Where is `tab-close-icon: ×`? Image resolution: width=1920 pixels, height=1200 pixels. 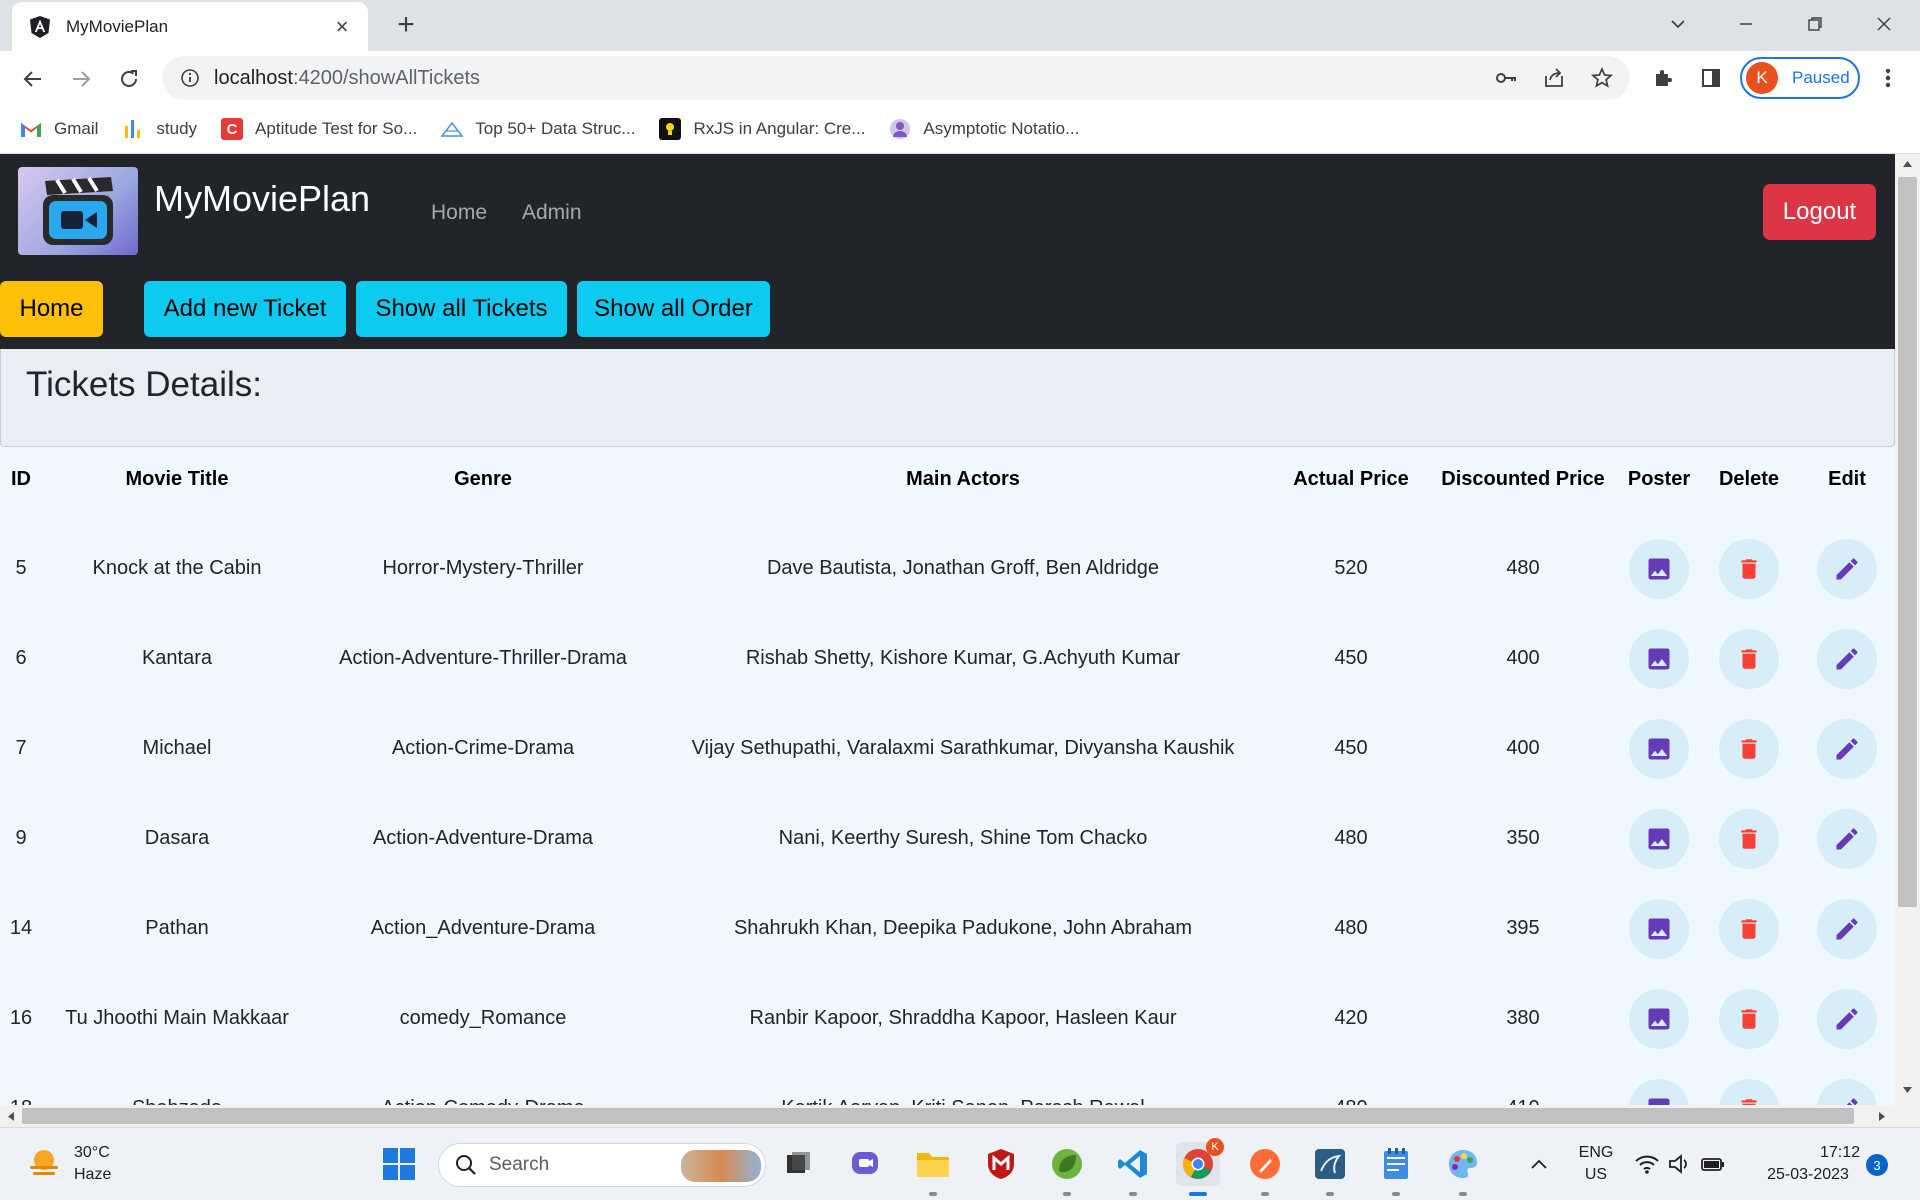
tab-close-icon: × is located at coordinates (342, 27).